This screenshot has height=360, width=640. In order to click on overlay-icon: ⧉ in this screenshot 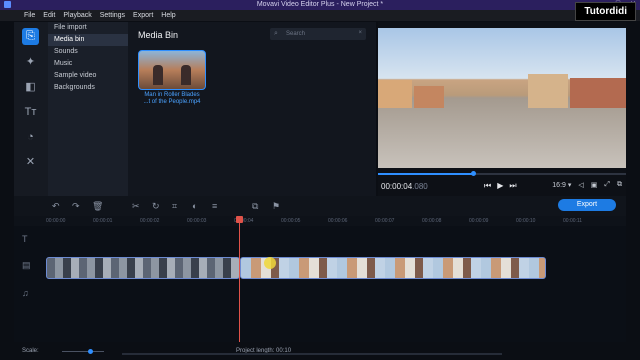, I will do `click(255, 206)`.